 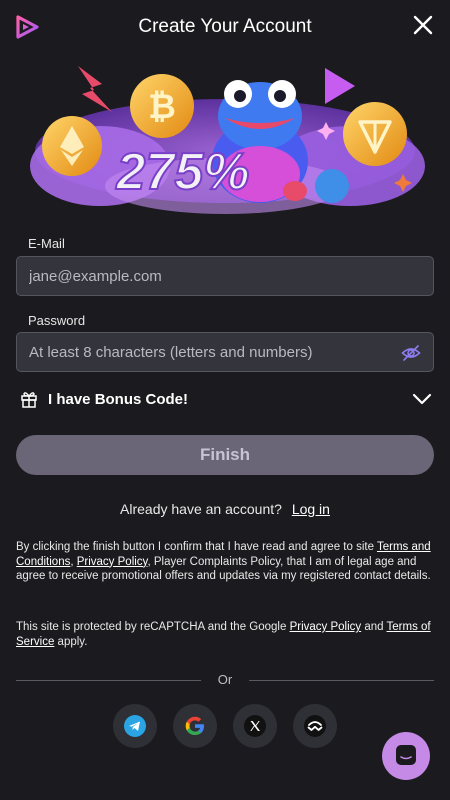 I want to click on bonus-code-toggle: I have Bonus Code!, so click(x=225, y=400).